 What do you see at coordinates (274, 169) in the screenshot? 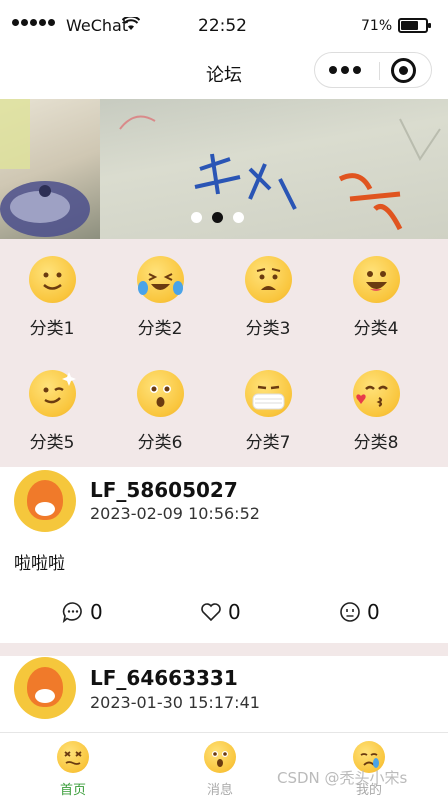
I see `banner-slide-current` at bounding box center [274, 169].